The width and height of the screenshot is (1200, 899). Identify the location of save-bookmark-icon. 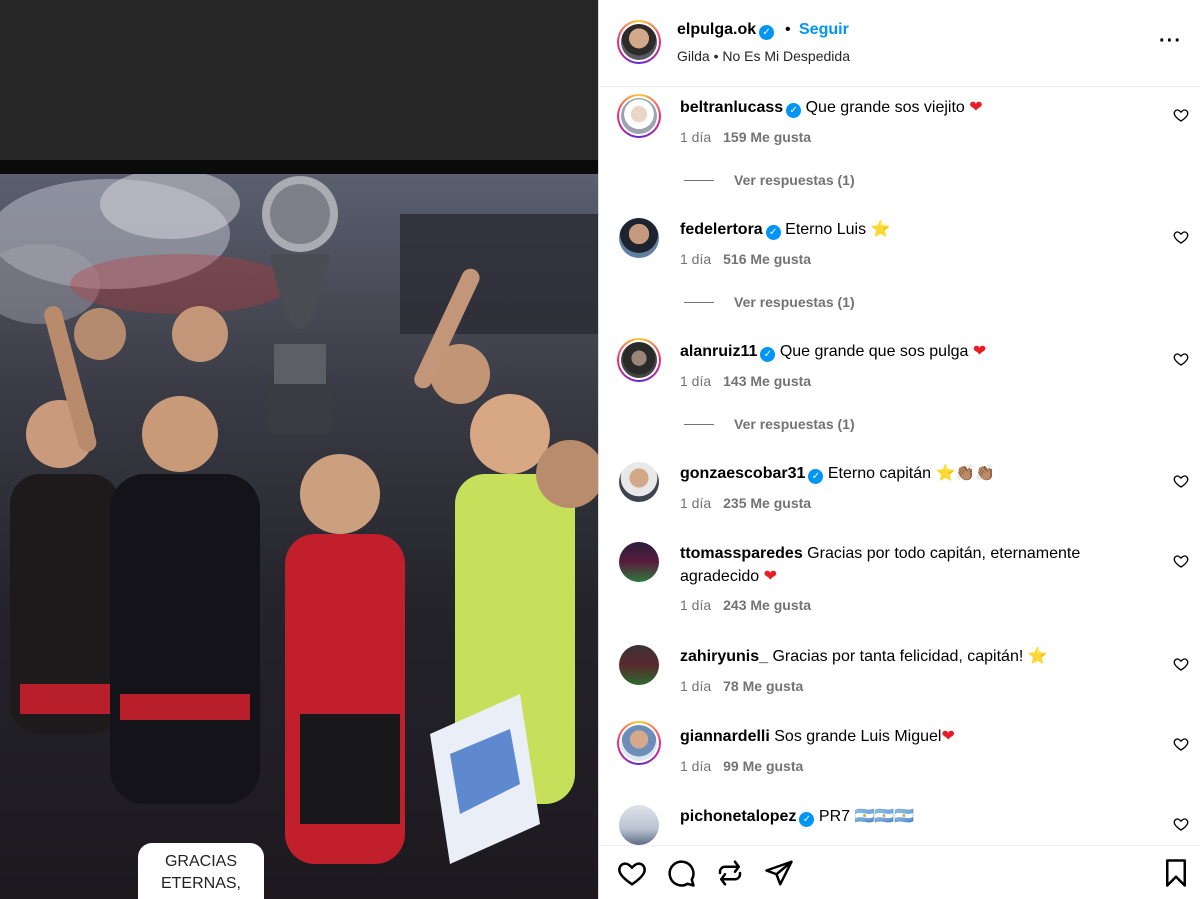
(1176, 873).